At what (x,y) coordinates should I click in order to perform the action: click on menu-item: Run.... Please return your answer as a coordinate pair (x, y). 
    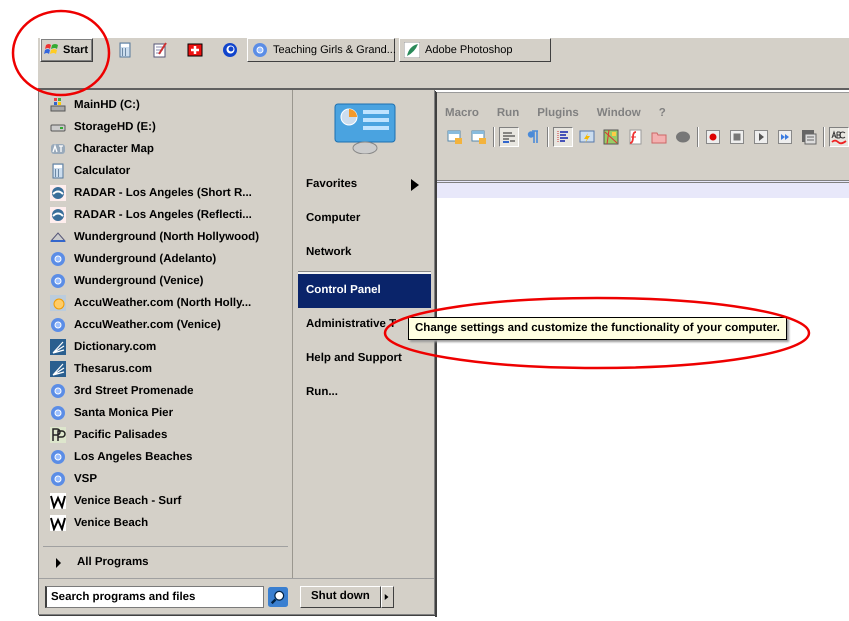
    Looking at the image, I should click on (364, 393).